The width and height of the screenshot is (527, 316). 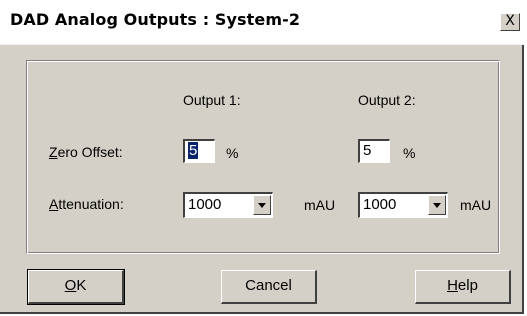 What do you see at coordinates (387, 100) in the screenshot?
I see `output2-header: Output 2:` at bounding box center [387, 100].